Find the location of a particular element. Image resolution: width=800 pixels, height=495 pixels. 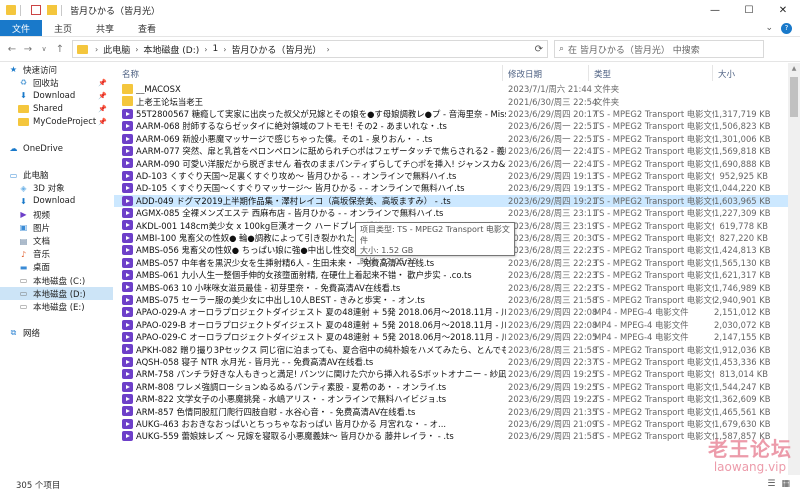

properties-icon is located at coordinates (36, 10).